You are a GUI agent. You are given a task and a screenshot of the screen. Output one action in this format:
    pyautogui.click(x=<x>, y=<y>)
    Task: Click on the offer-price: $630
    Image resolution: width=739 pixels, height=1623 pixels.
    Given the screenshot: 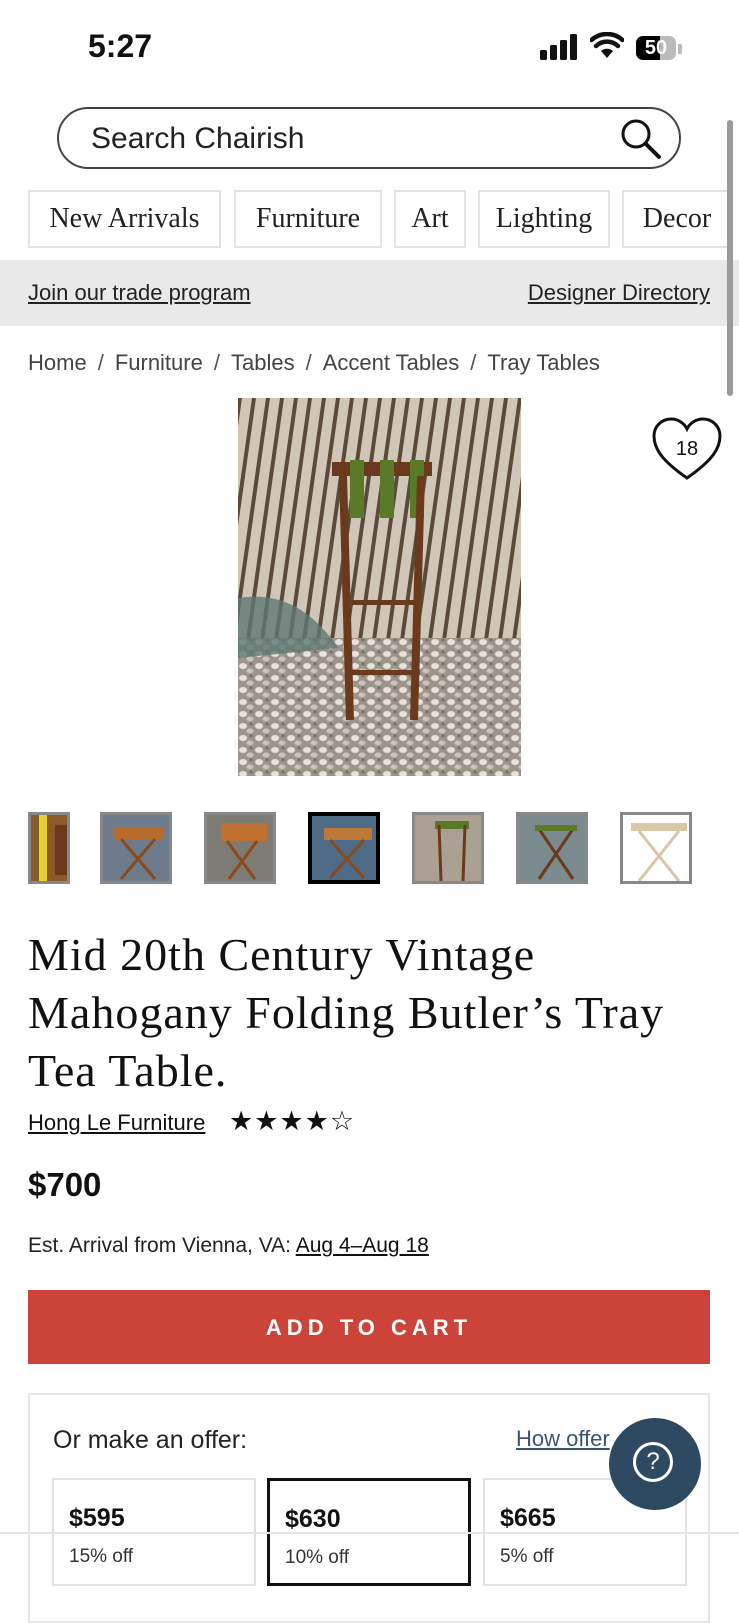 What is the action you would take?
    pyautogui.click(x=313, y=1519)
    